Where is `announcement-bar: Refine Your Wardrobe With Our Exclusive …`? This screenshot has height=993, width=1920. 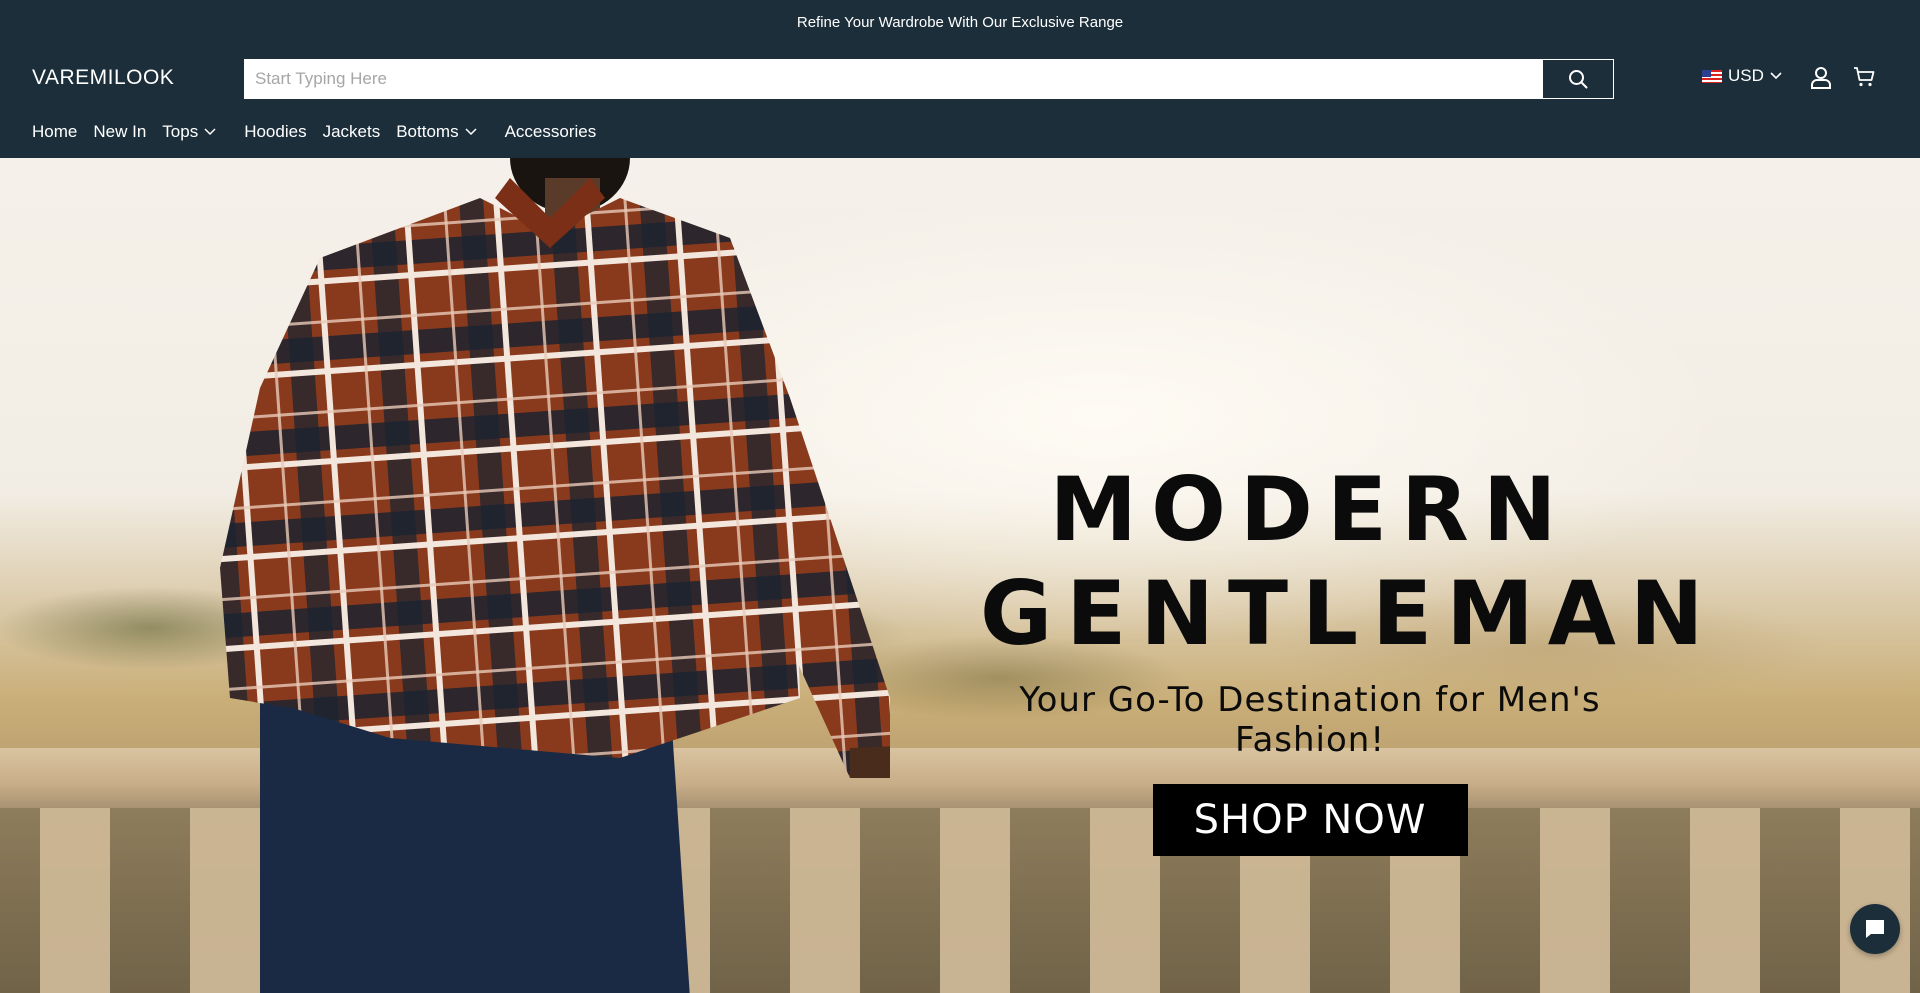
announcement-bar: Refine Your Wardrobe With Our Exclusive … is located at coordinates (960, 22).